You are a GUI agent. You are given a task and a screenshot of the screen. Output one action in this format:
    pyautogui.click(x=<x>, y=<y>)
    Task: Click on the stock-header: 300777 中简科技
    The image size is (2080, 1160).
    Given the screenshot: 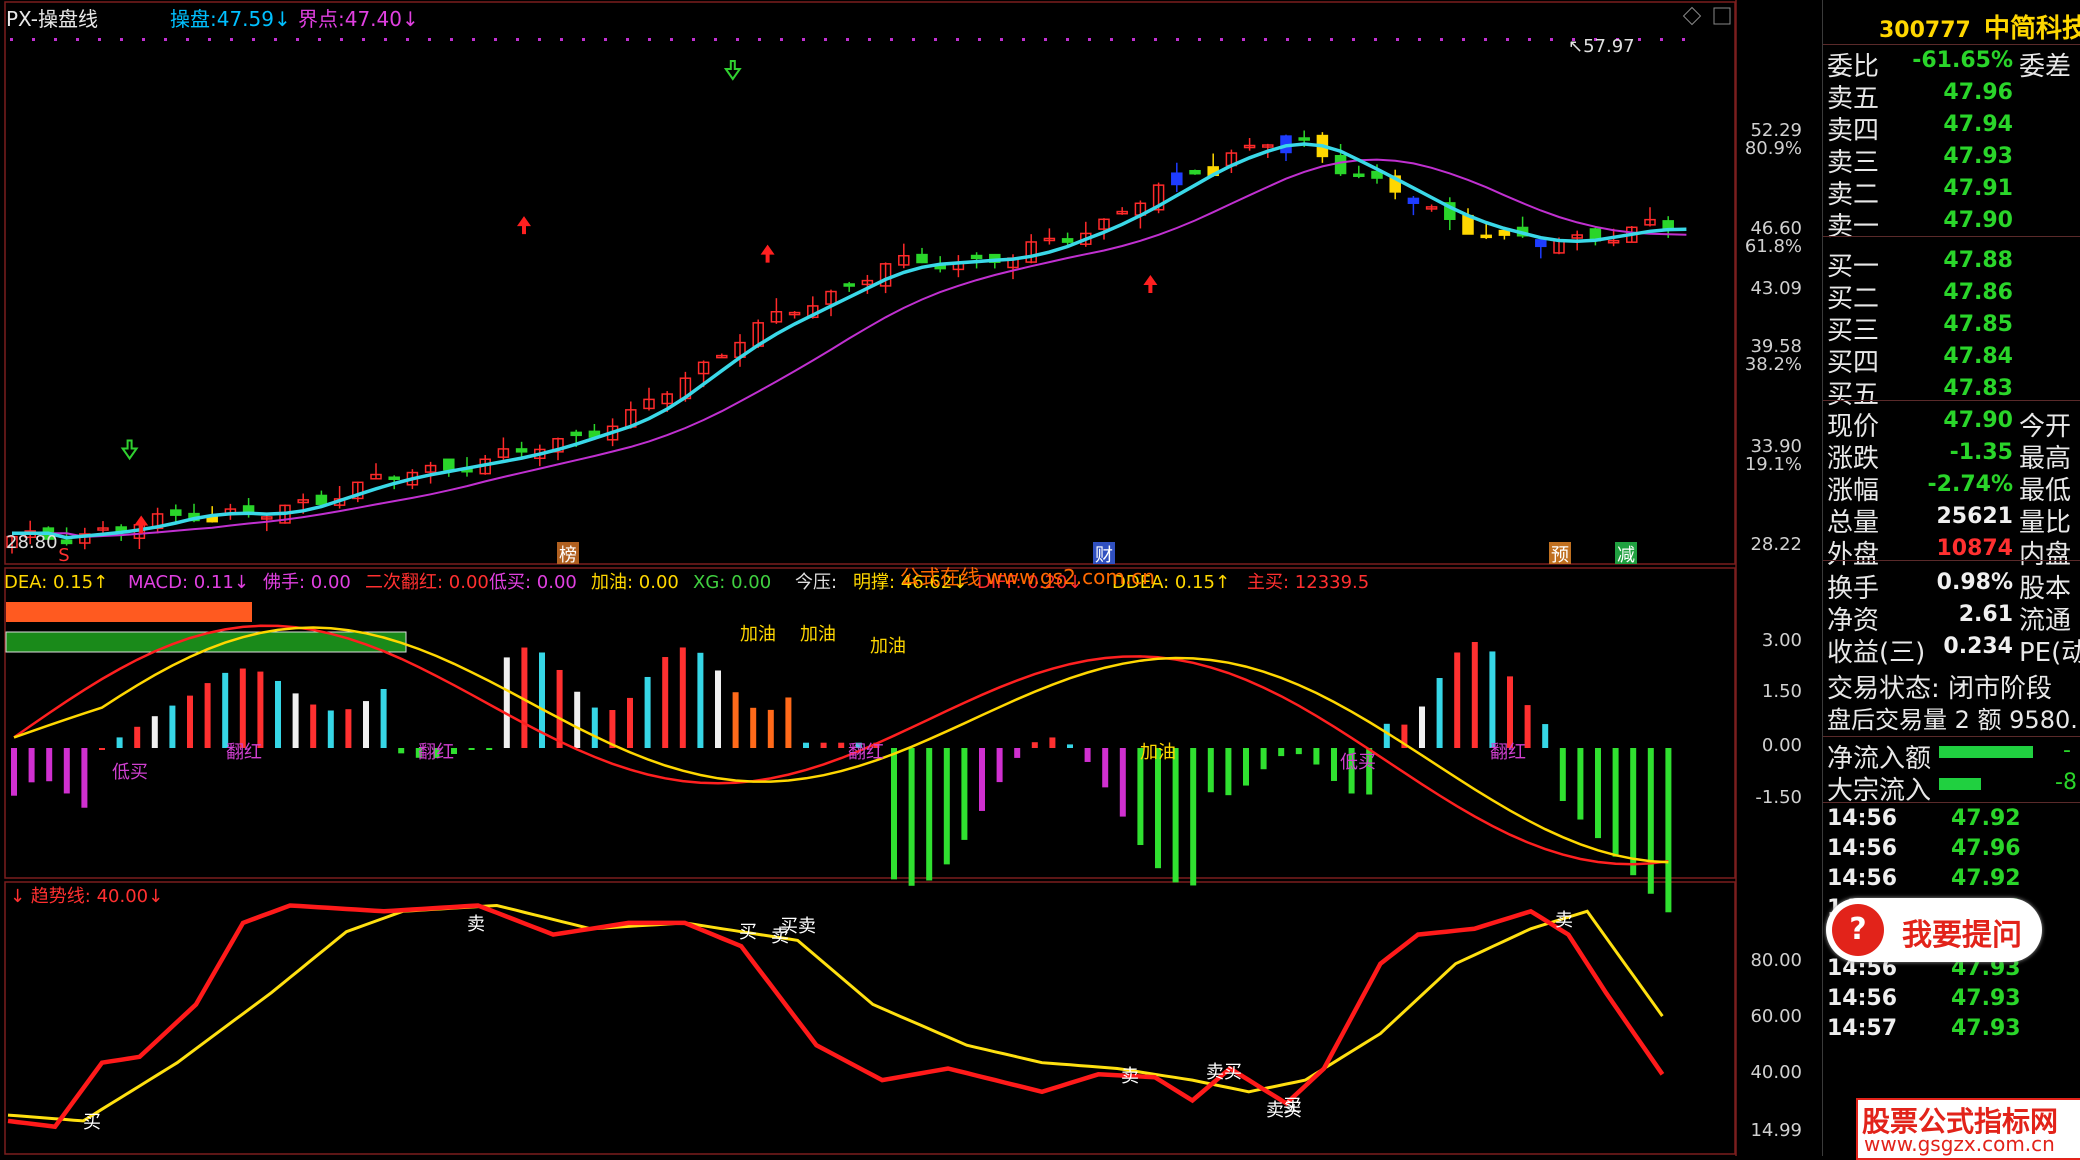 What is the action you would take?
    pyautogui.click(x=1979, y=26)
    